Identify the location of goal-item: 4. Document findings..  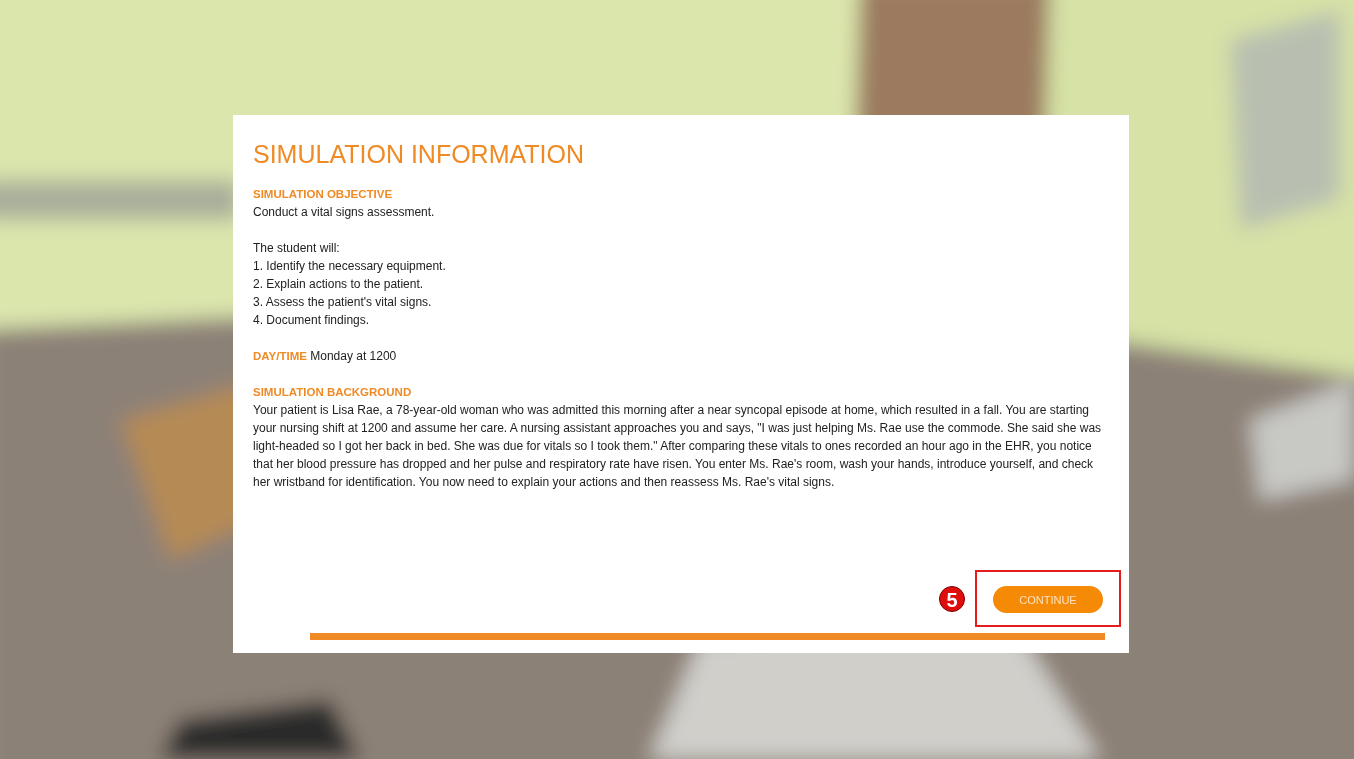
(312, 320).